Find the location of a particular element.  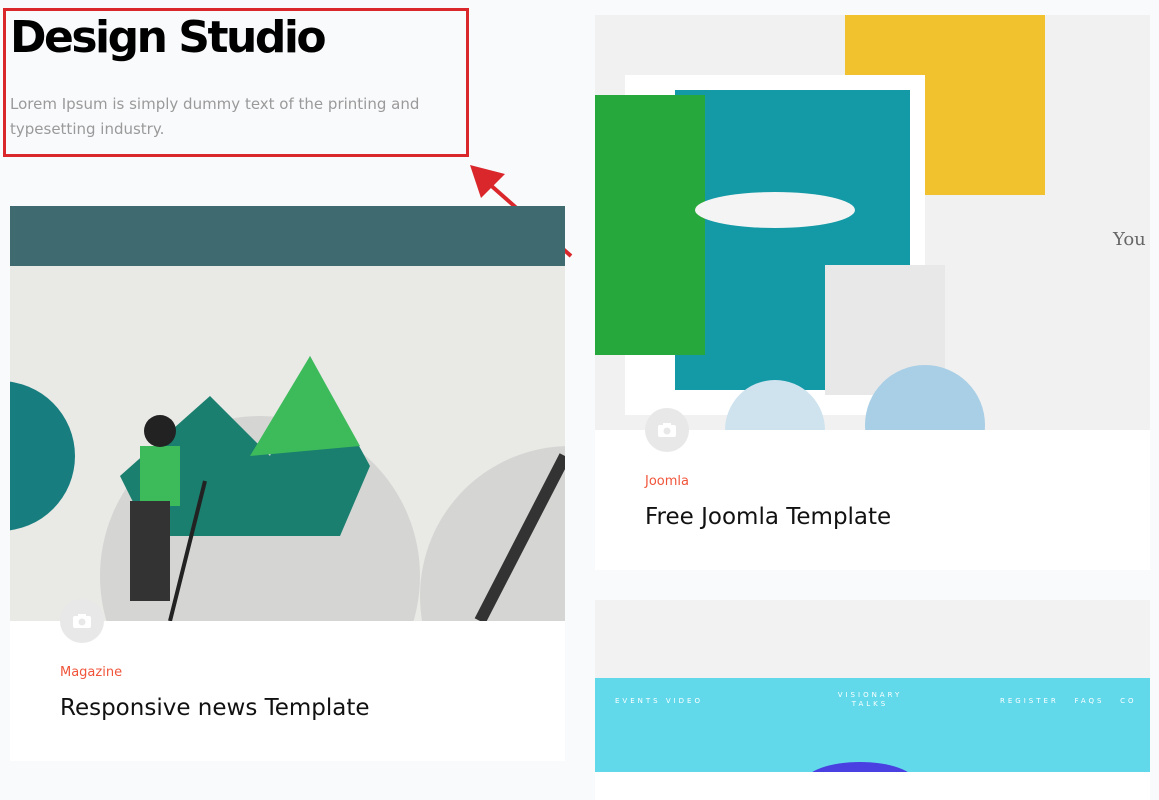

card-category: Joomla is located at coordinates (667, 481).